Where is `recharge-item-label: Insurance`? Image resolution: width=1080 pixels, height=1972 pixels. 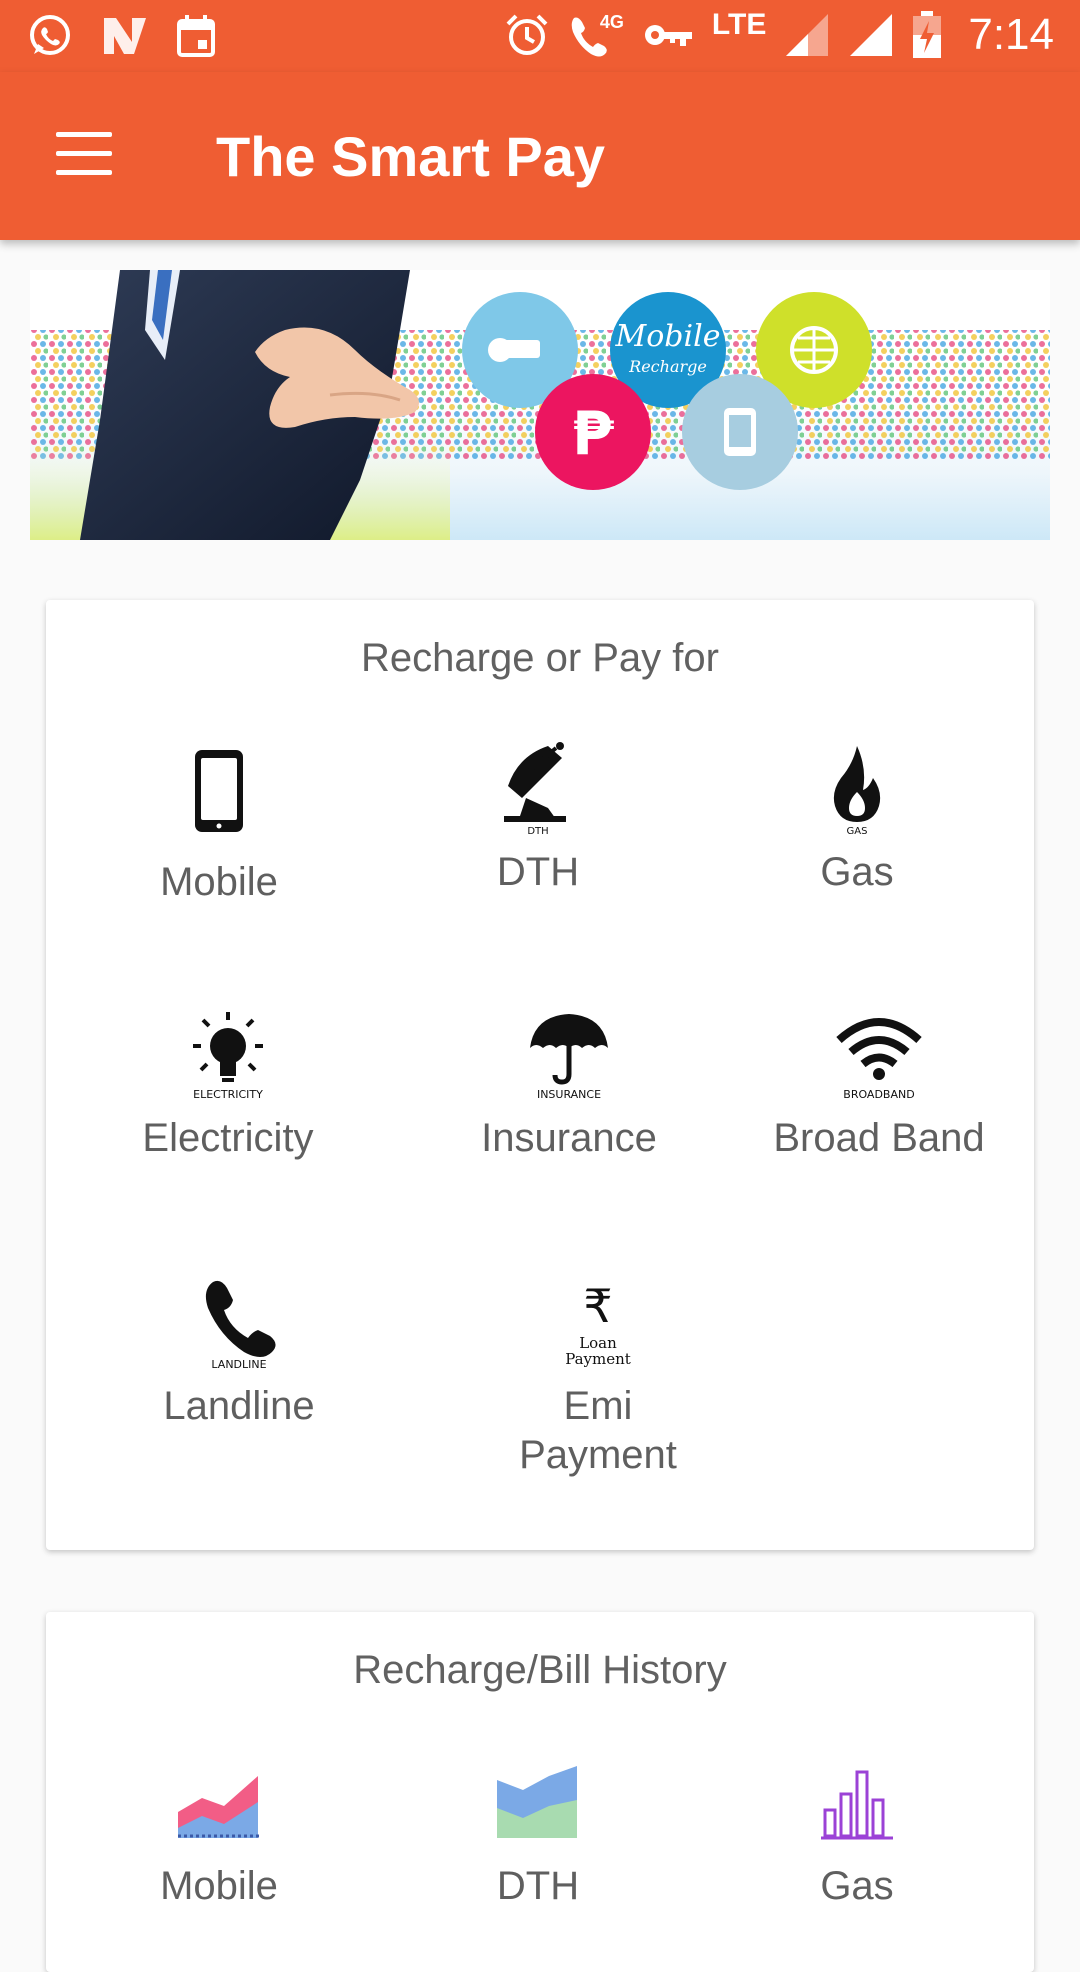
recharge-item-label: Insurance is located at coordinates (569, 1138).